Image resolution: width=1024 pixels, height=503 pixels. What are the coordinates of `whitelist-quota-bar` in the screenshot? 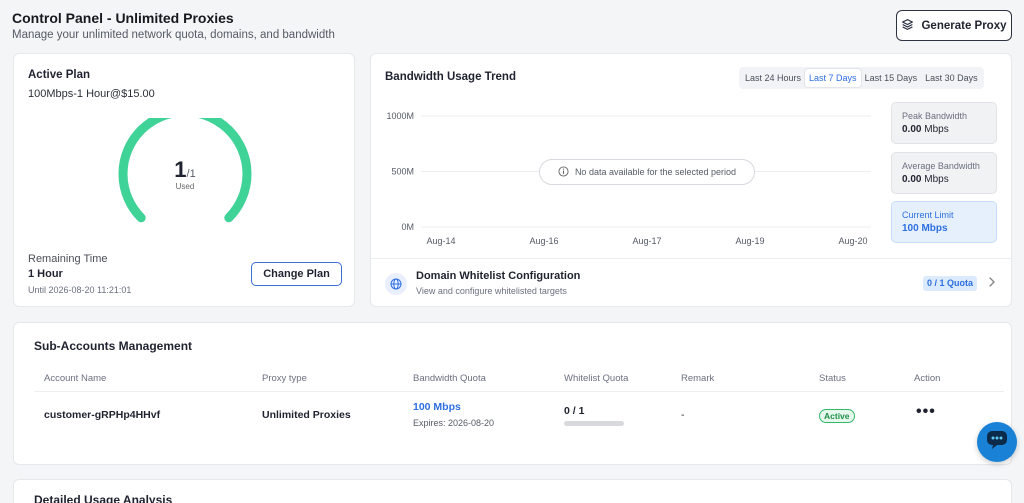 It's located at (594, 423).